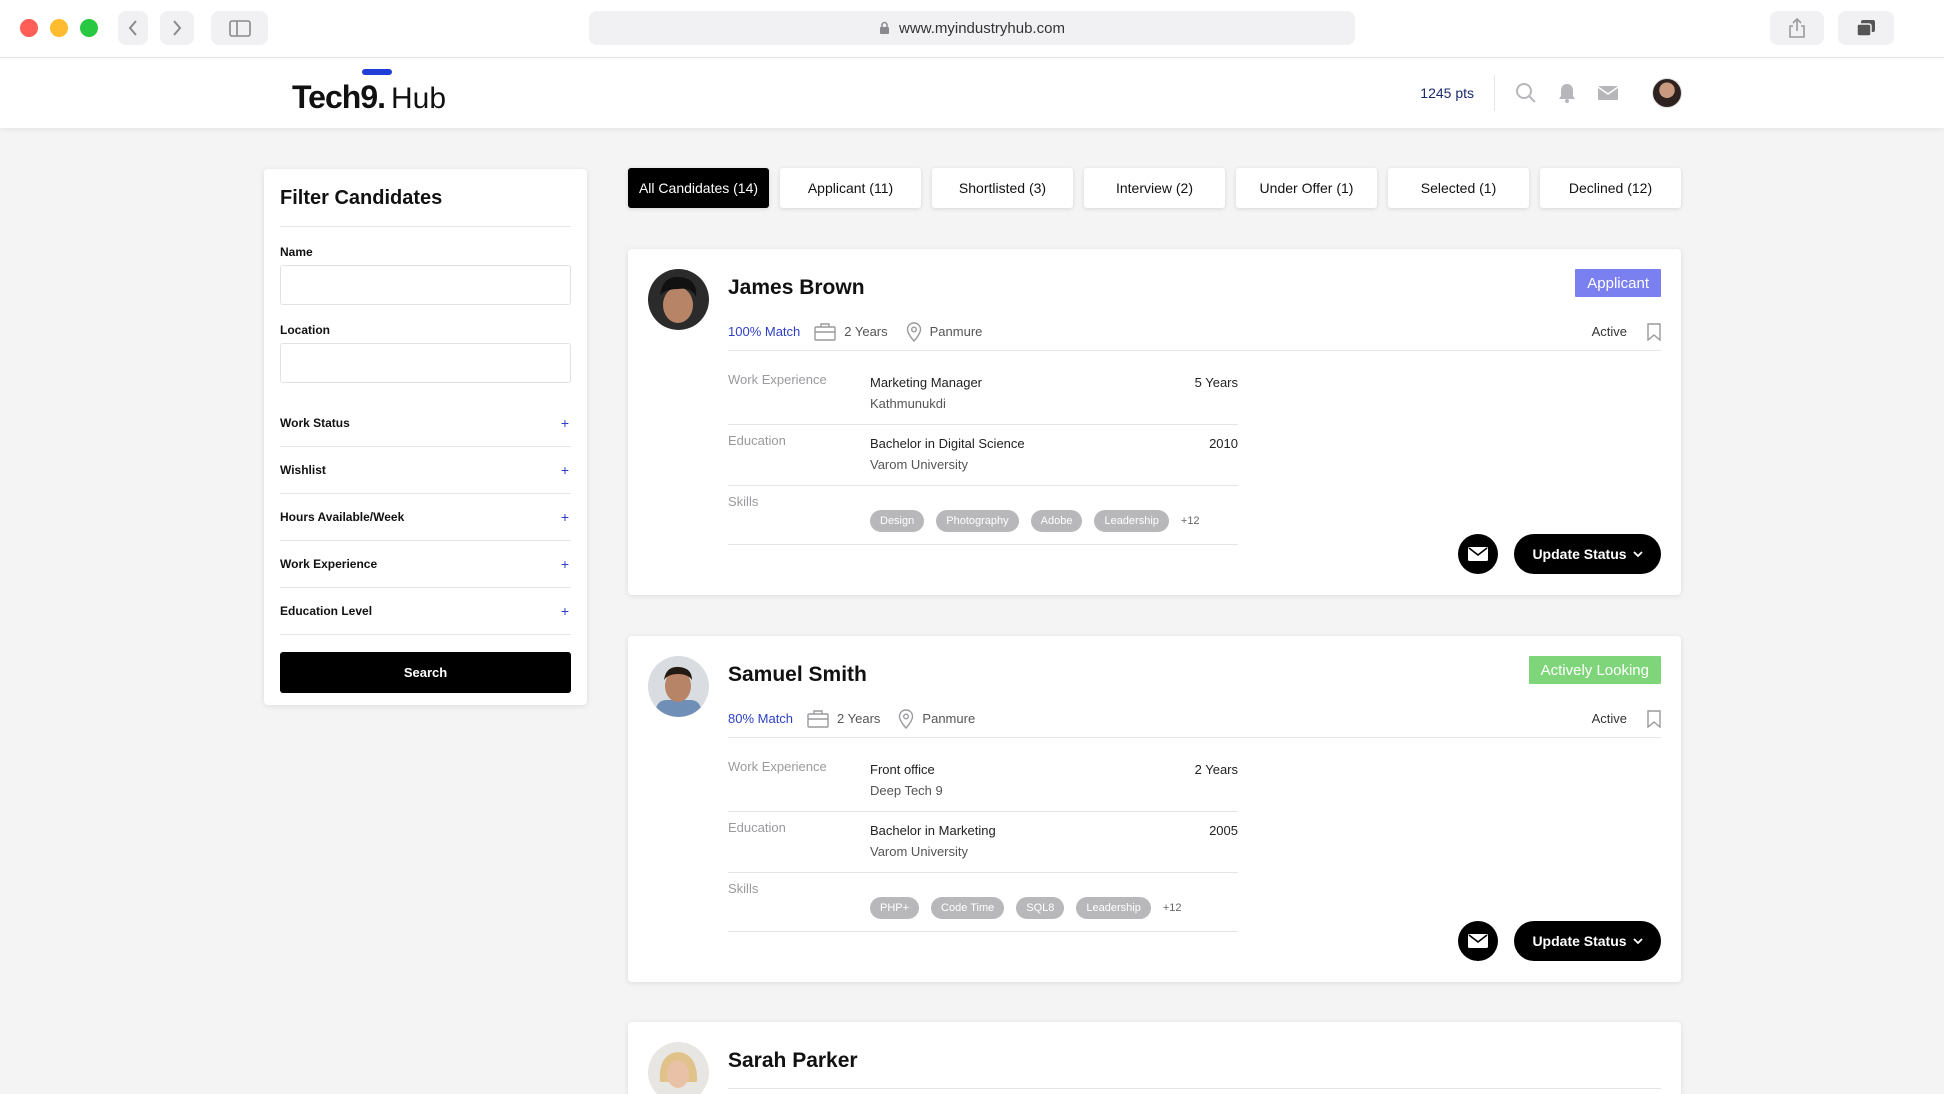  I want to click on match-score: 80% Match, so click(761, 718).